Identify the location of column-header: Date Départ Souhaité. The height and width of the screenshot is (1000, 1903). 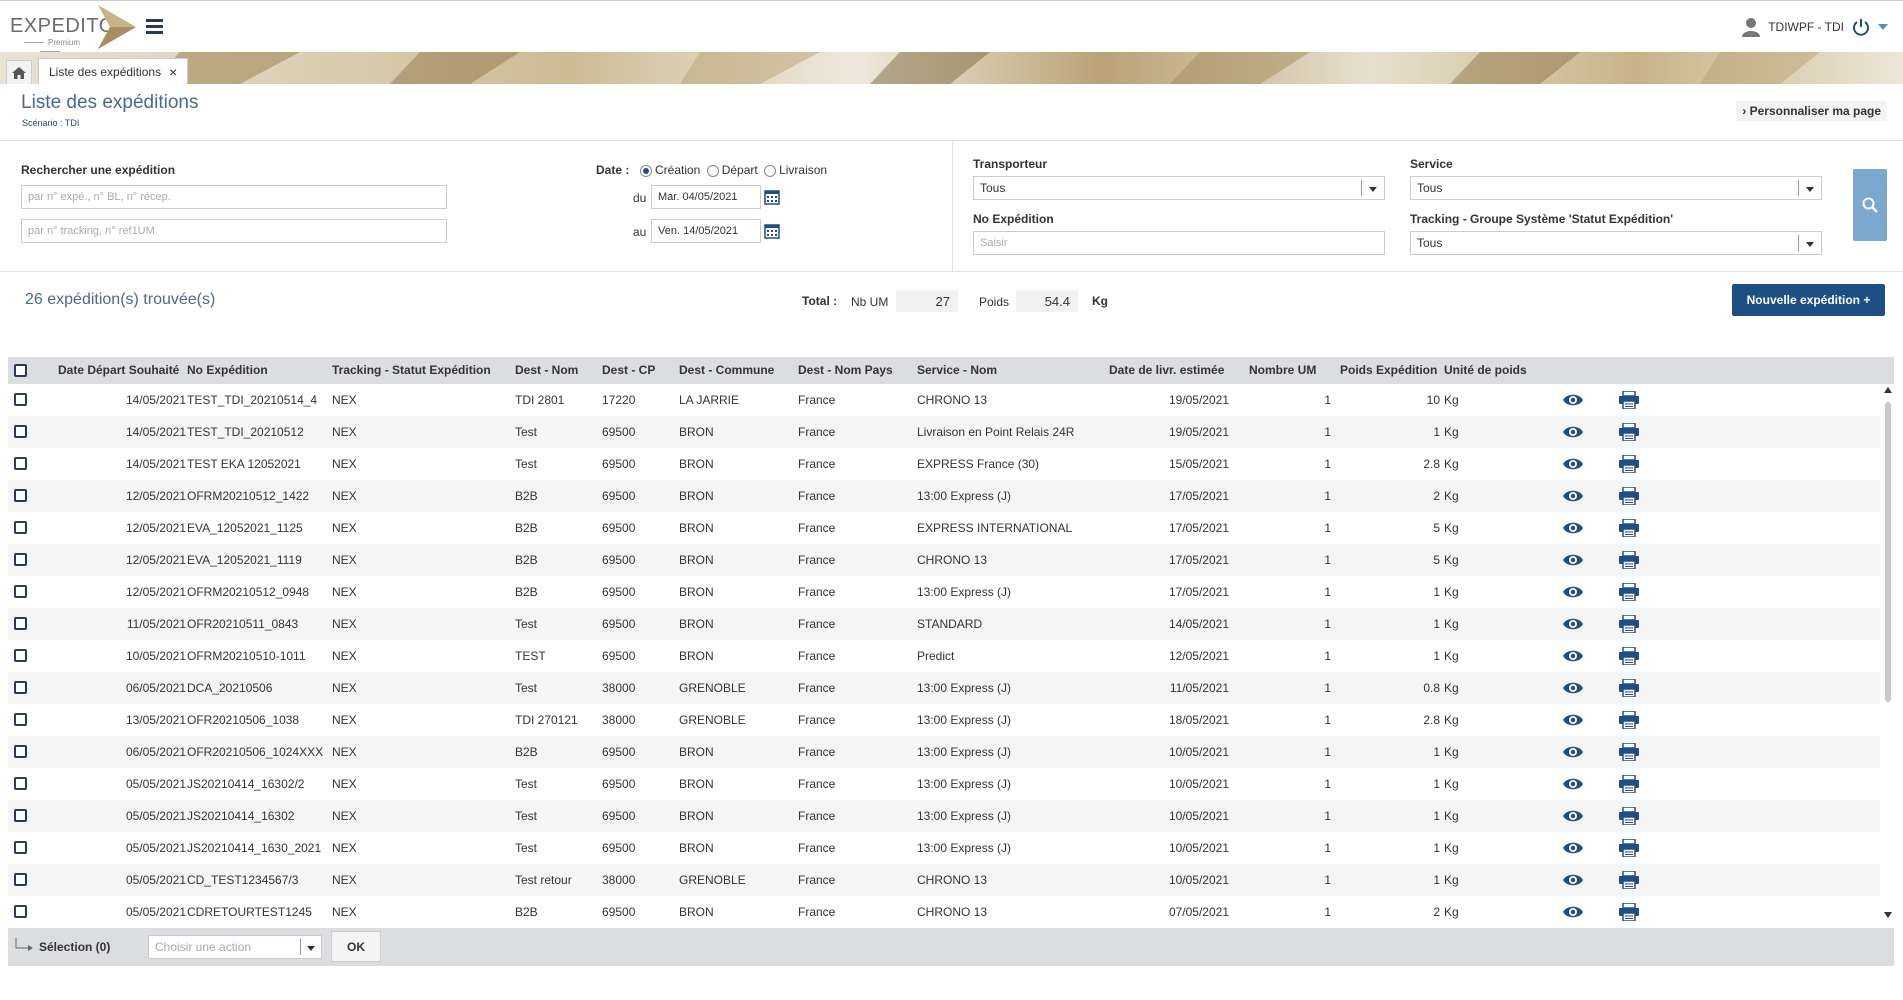
(118, 370).